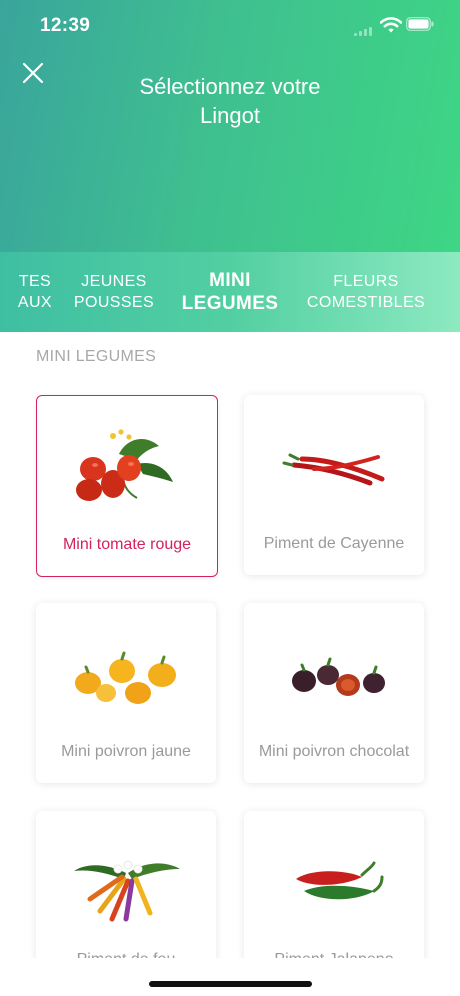  What do you see at coordinates (124, 465) in the screenshot?
I see `tomato-icon` at bounding box center [124, 465].